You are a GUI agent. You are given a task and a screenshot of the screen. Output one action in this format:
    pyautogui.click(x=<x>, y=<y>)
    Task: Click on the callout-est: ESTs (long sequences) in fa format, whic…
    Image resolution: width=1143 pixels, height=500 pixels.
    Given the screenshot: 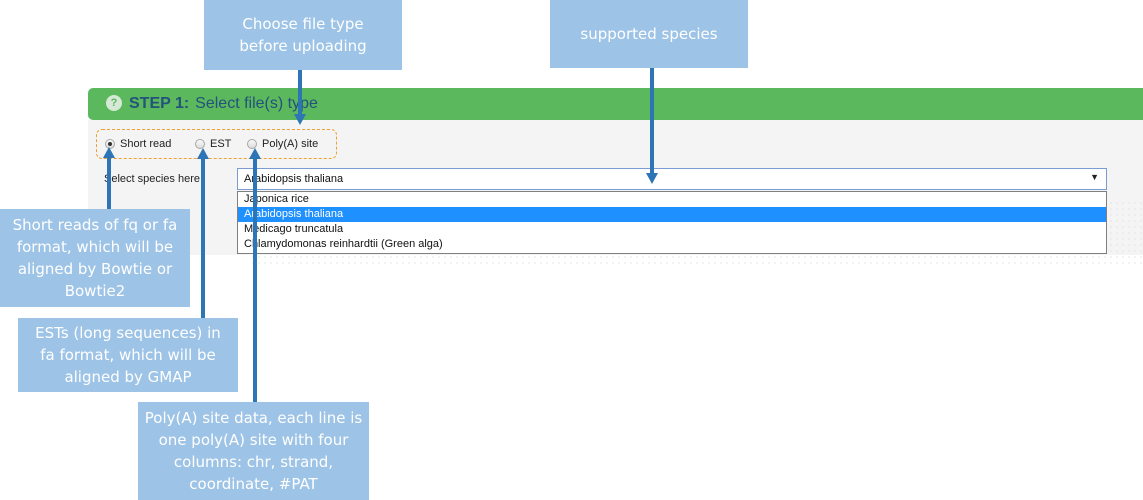 What is the action you would take?
    pyautogui.click(x=128, y=355)
    